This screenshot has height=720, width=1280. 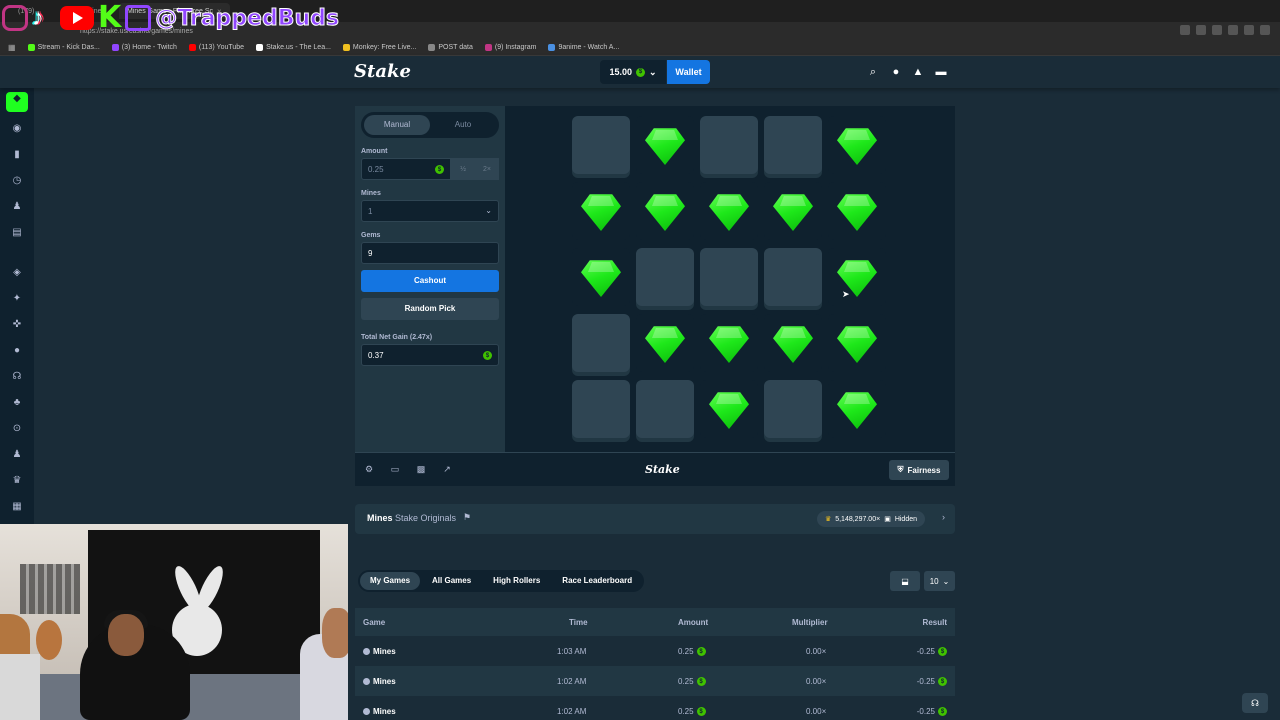 I want to click on gems-label: Gems, so click(x=371, y=235).